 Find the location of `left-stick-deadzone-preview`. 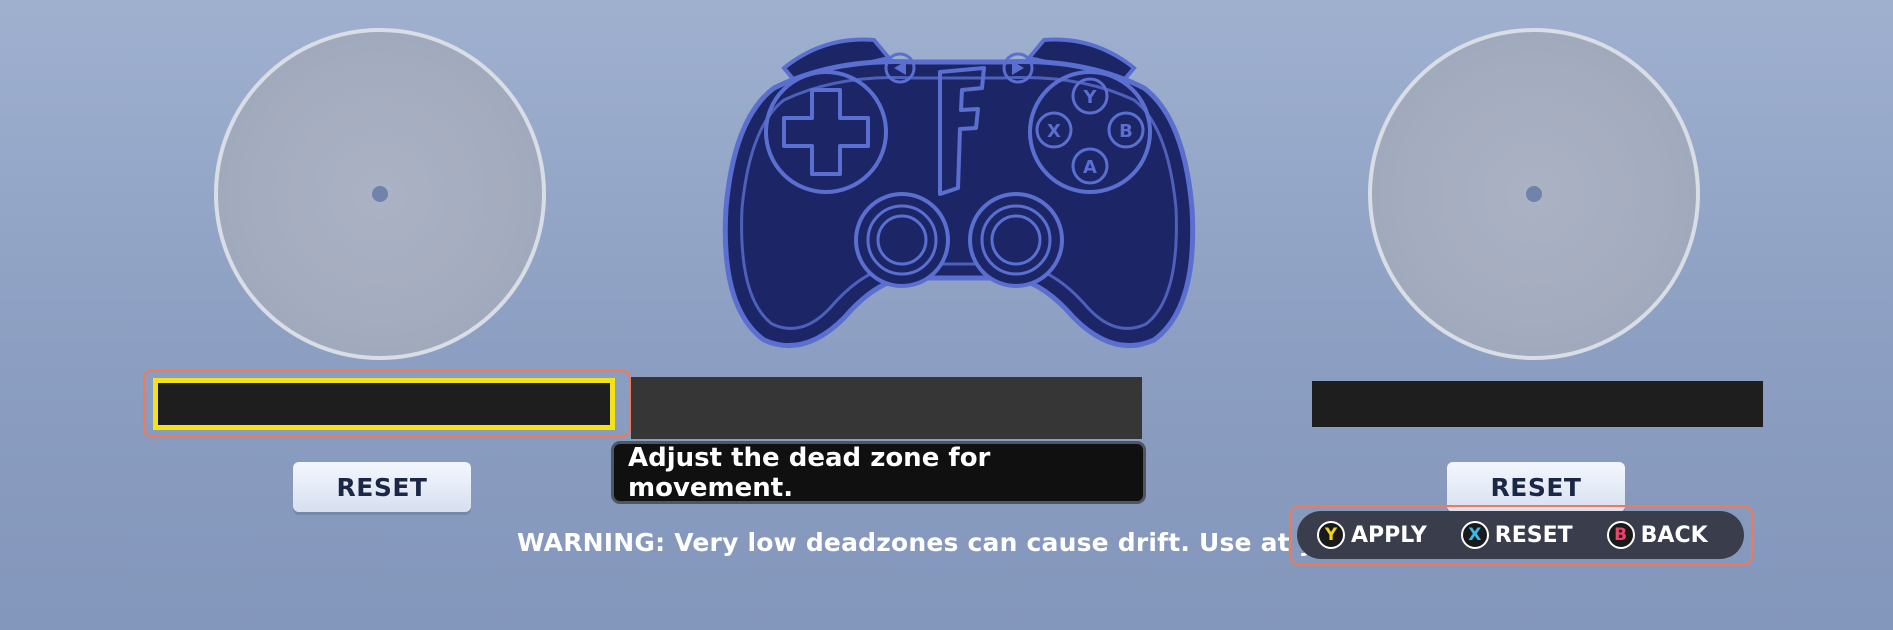

left-stick-deadzone-preview is located at coordinates (380, 194).